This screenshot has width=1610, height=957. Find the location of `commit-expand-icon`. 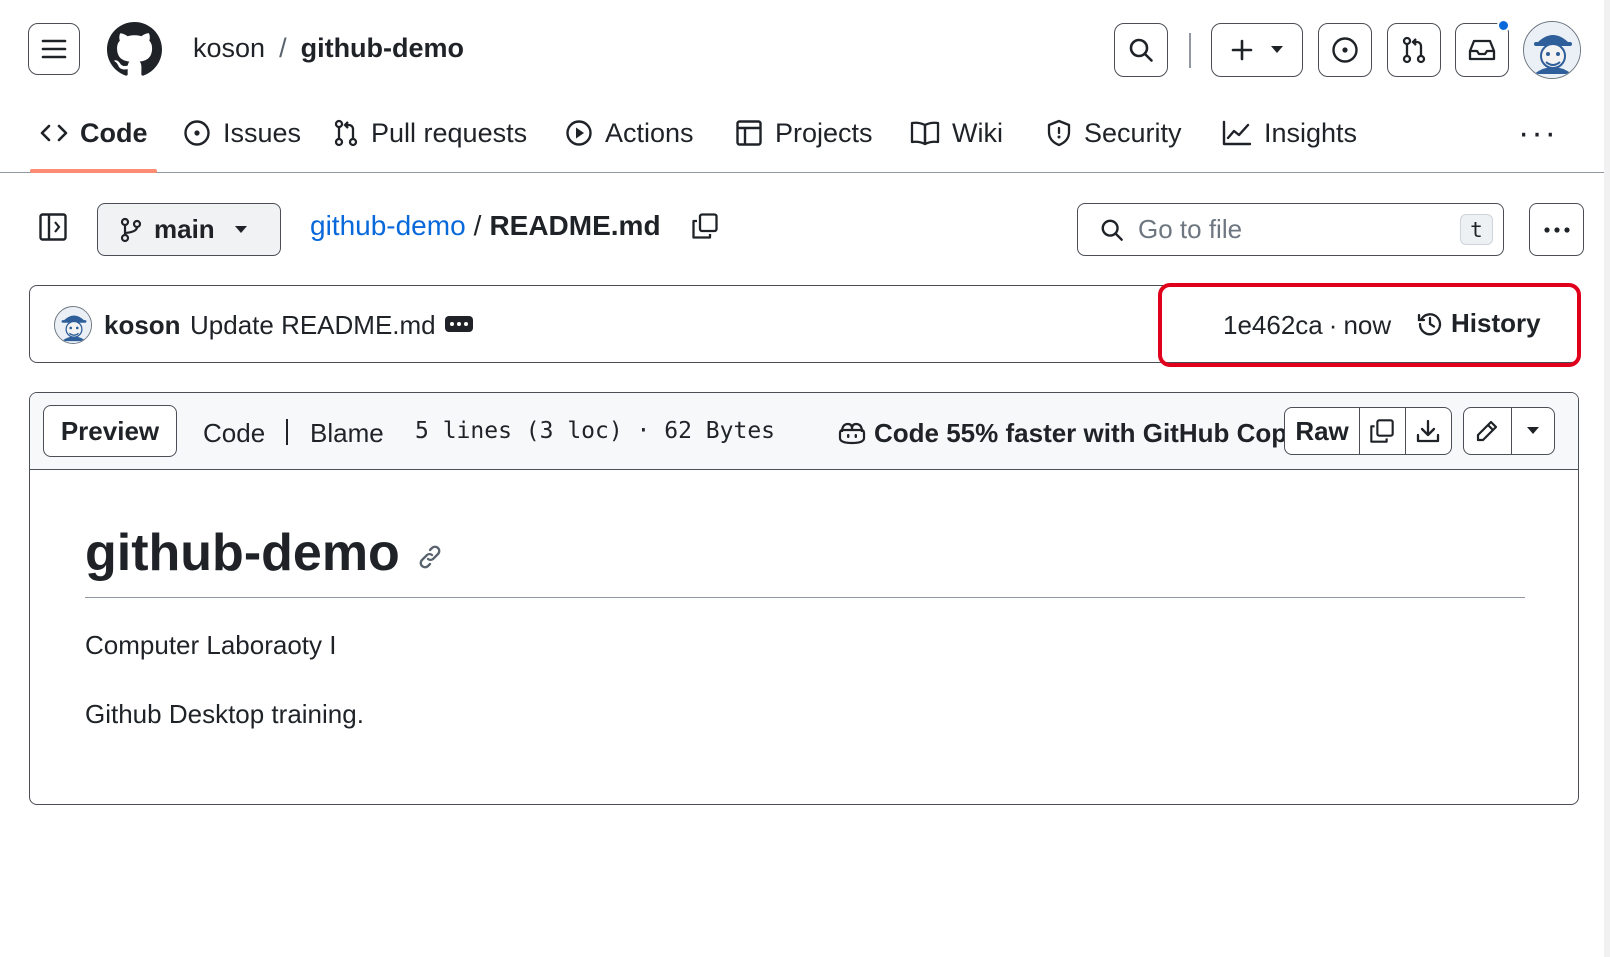

commit-expand-icon is located at coordinates (459, 324).